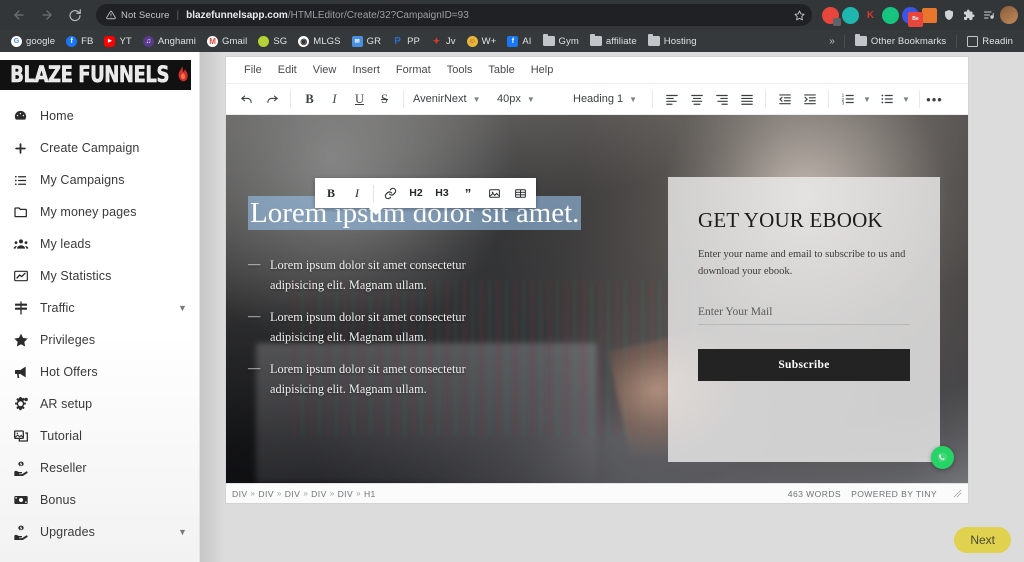 The image size is (1024, 562). What do you see at coordinates (357, 193) in the screenshot?
I see `float-italic-button: I` at bounding box center [357, 193].